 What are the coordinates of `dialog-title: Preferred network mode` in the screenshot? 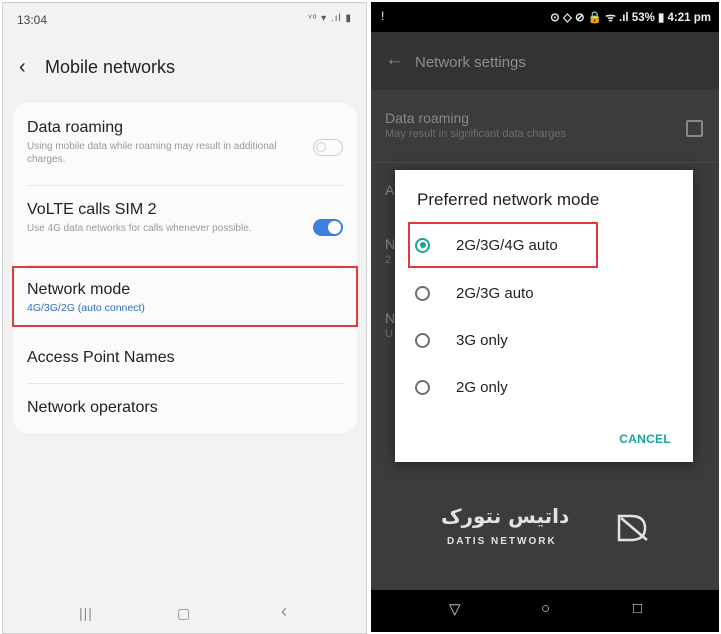 It's located at (508, 199).